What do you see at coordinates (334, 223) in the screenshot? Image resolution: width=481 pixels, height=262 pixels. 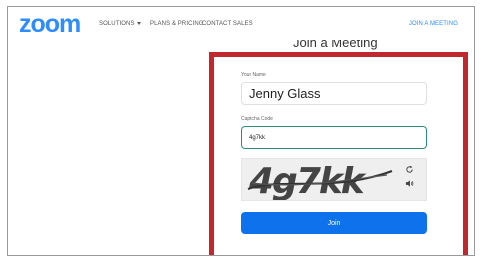 I see `join-button: Join` at bounding box center [334, 223].